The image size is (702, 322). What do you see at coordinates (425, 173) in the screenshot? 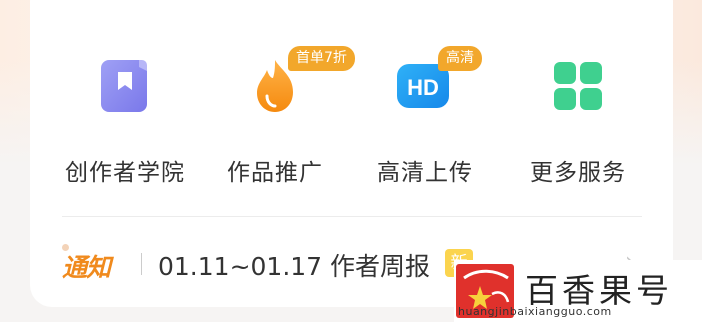
I see `service-label: 高清上传` at bounding box center [425, 173].